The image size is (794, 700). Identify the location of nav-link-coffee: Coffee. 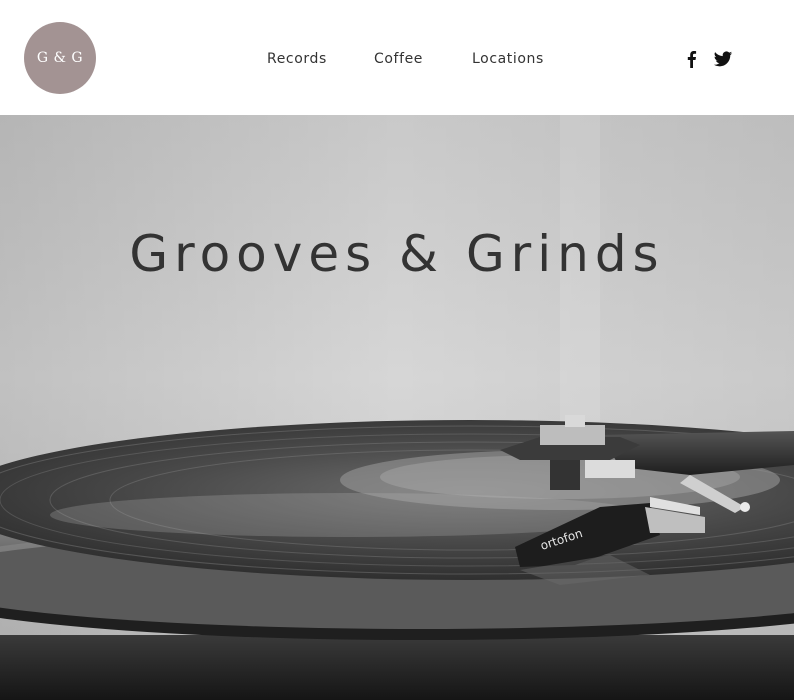
(398, 59).